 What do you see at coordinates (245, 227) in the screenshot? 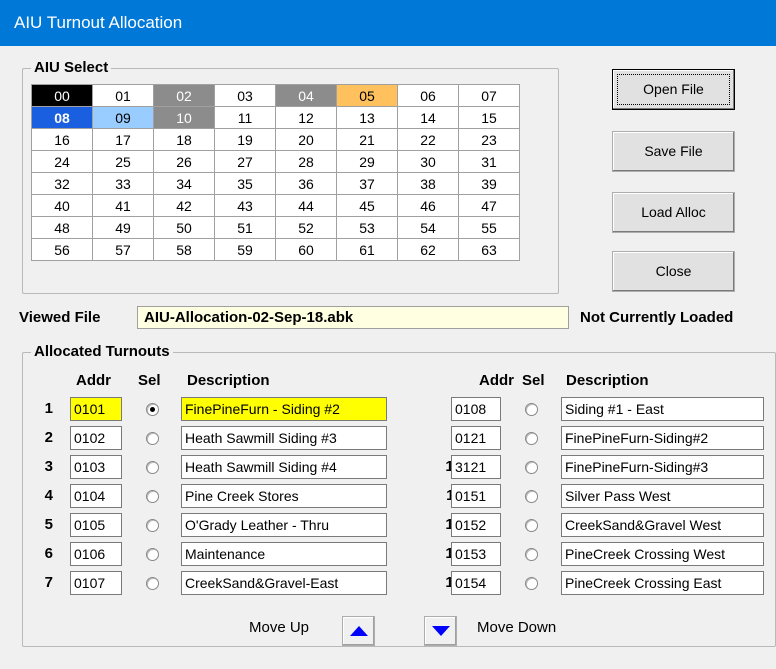
I see `aiu-cell-51: 51` at bounding box center [245, 227].